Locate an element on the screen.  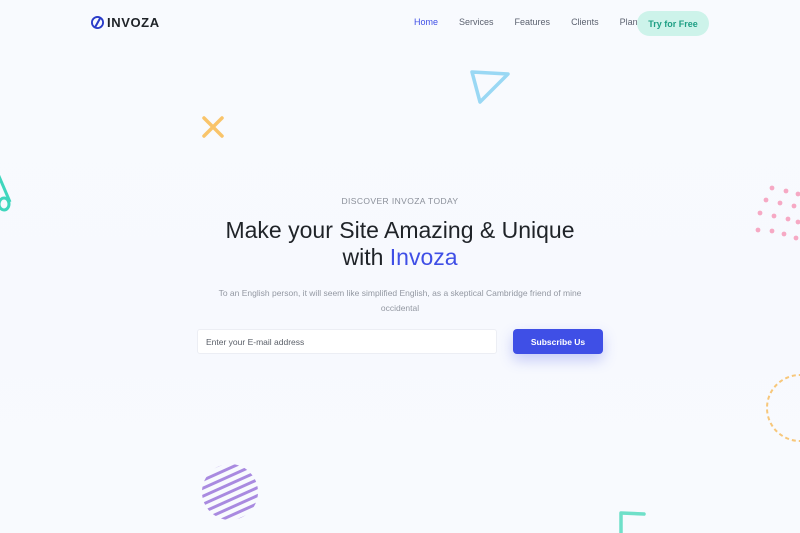
nav-item-home: Home is located at coordinates (426, 22).